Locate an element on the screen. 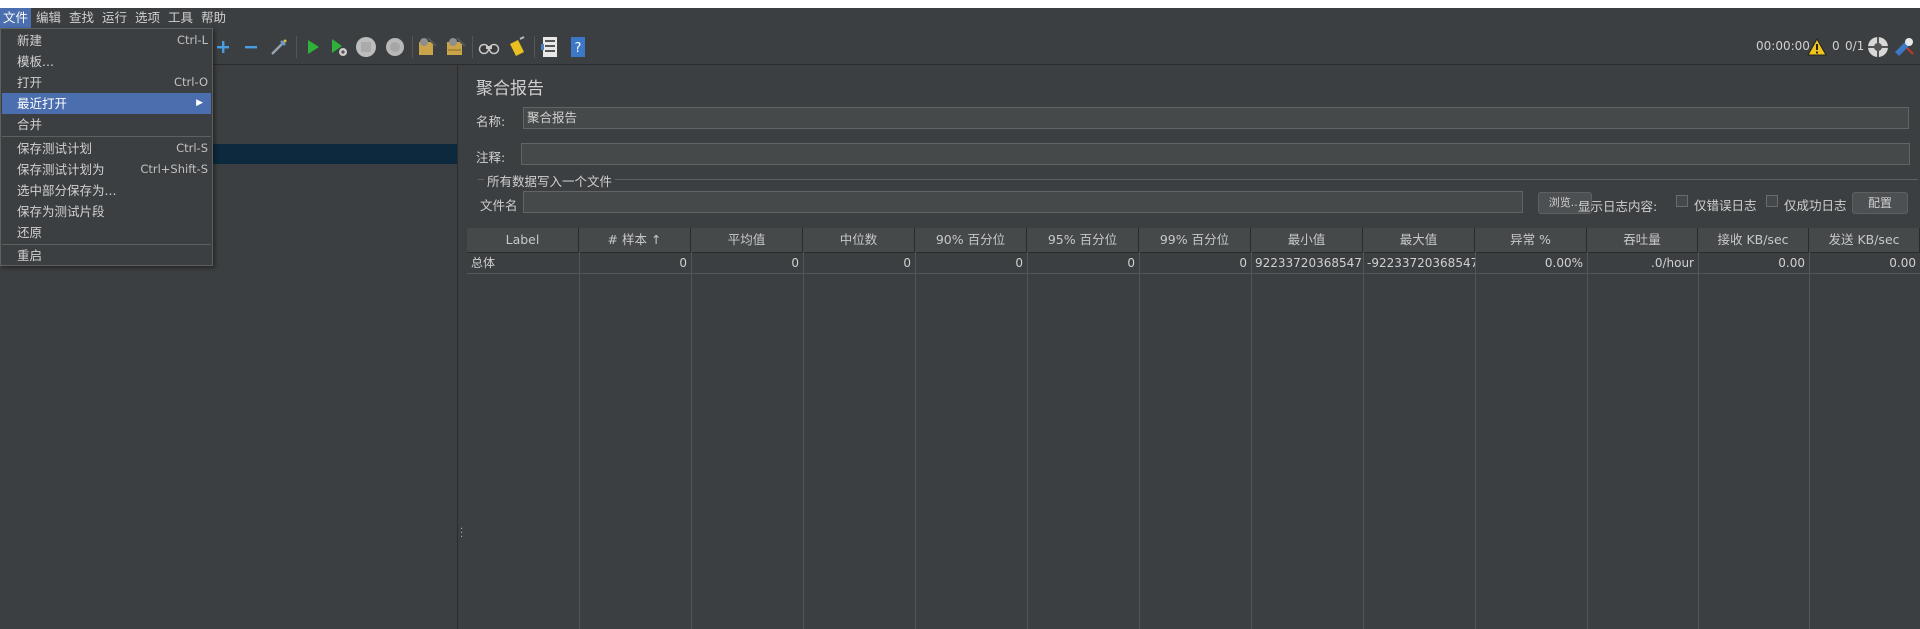 The height and width of the screenshot is (629, 1920). cell-error-pct: 0.00% is located at coordinates (1563, 263).